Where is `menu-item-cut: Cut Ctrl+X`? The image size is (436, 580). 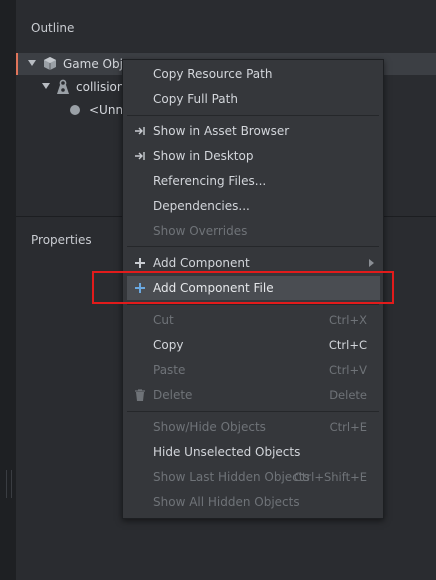 menu-item-cut: Cut Ctrl+X is located at coordinates (253, 320).